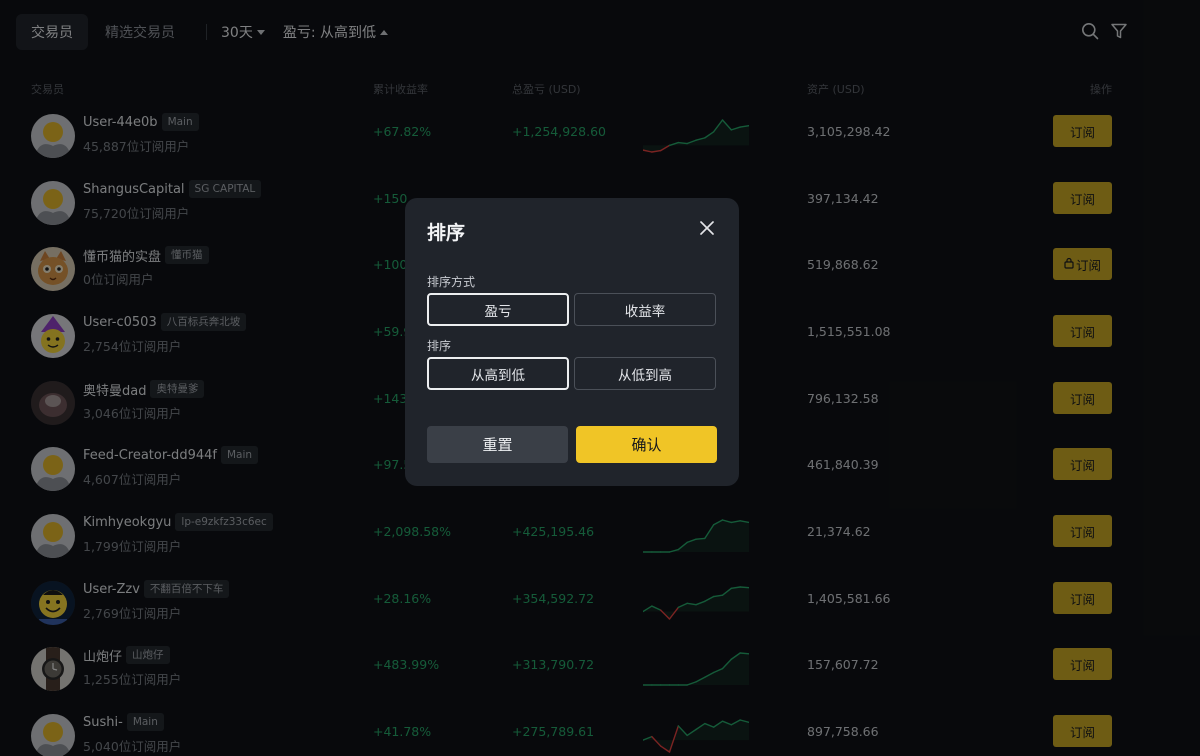  I want to click on order-low-to-high-option: 从低到高, so click(645, 373).